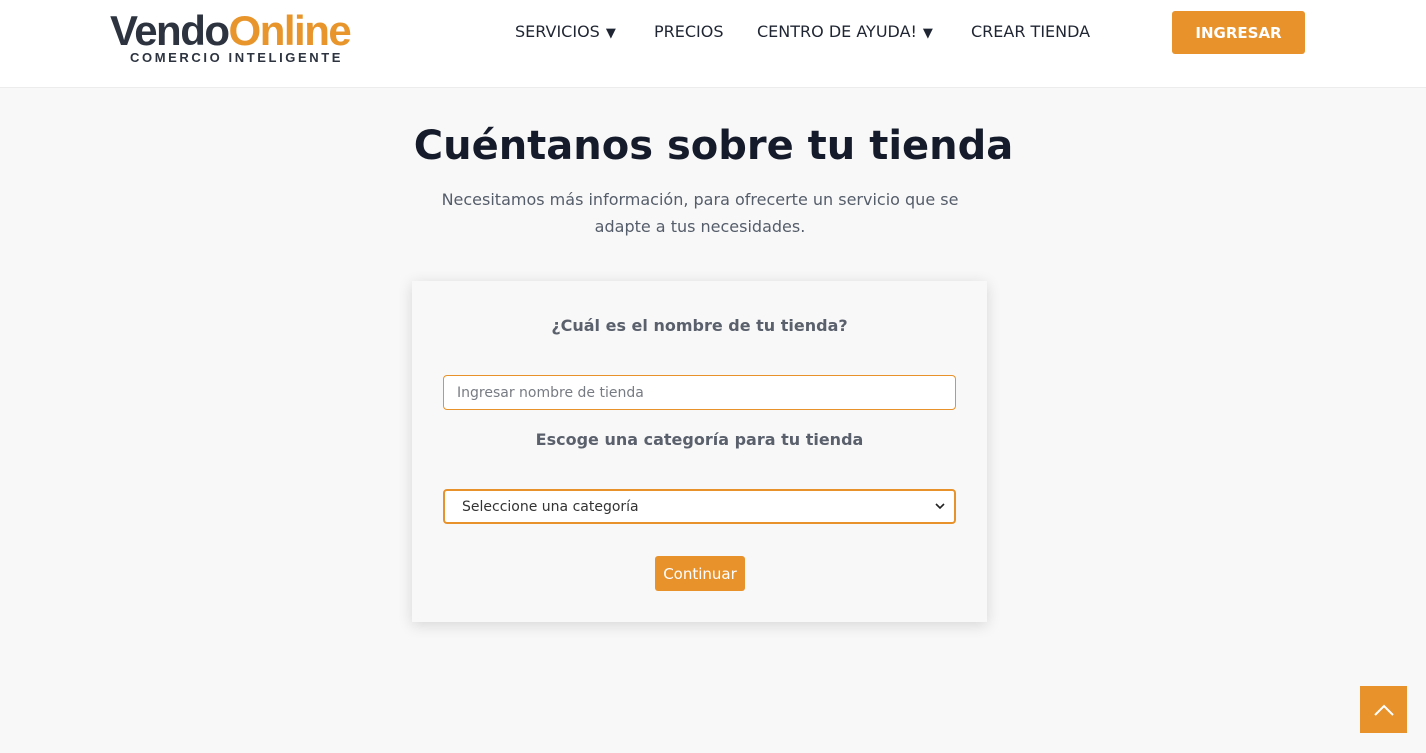  What do you see at coordinates (557, 31) in the screenshot?
I see `nav-item-label: SERVICIOS` at bounding box center [557, 31].